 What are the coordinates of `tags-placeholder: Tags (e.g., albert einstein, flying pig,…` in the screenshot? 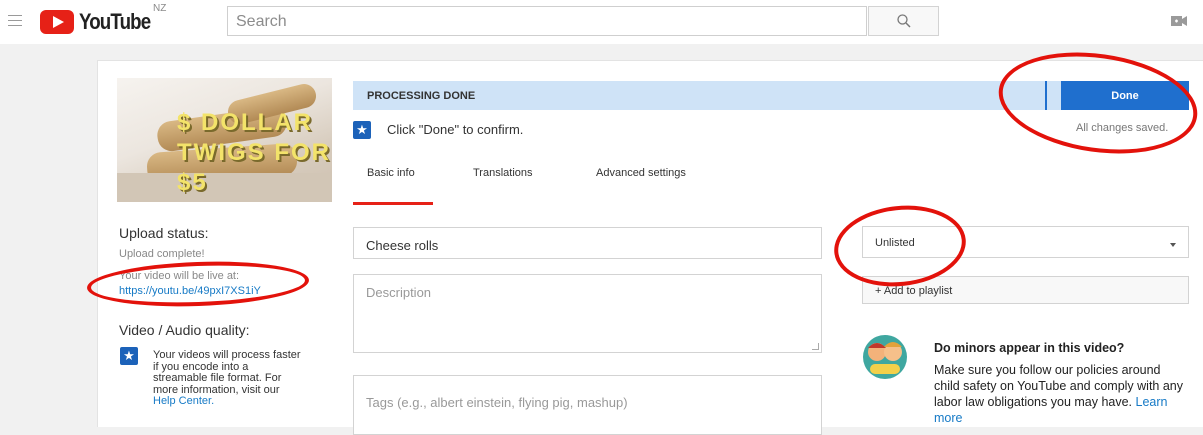 It's located at (497, 402).